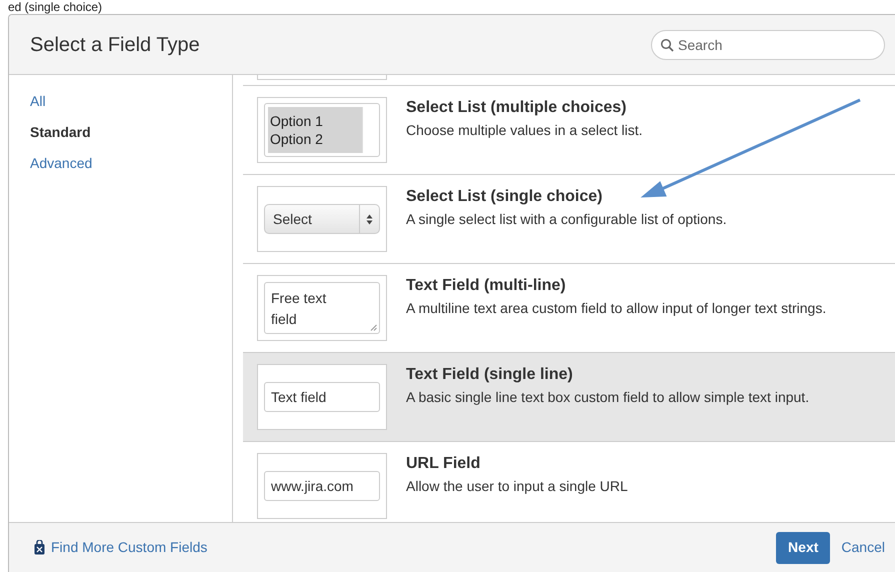 The height and width of the screenshot is (572, 895). What do you see at coordinates (322, 486) in the screenshot?
I see `text-input-box: www.jira.com` at bounding box center [322, 486].